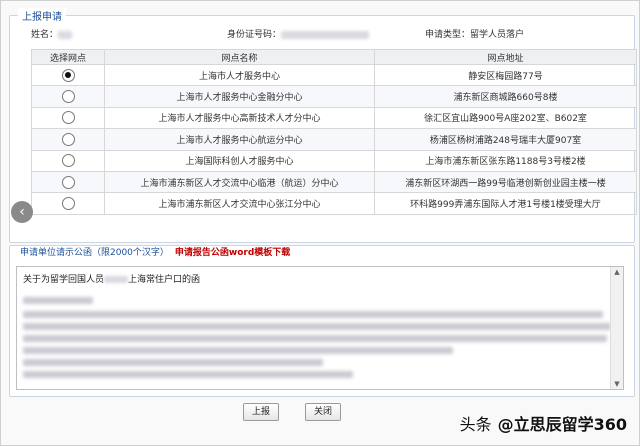 The height and width of the screenshot is (446, 640). I want to click on point-name: 上海市浦东新区人才交流中心临港（航运）分中心, so click(239, 182).